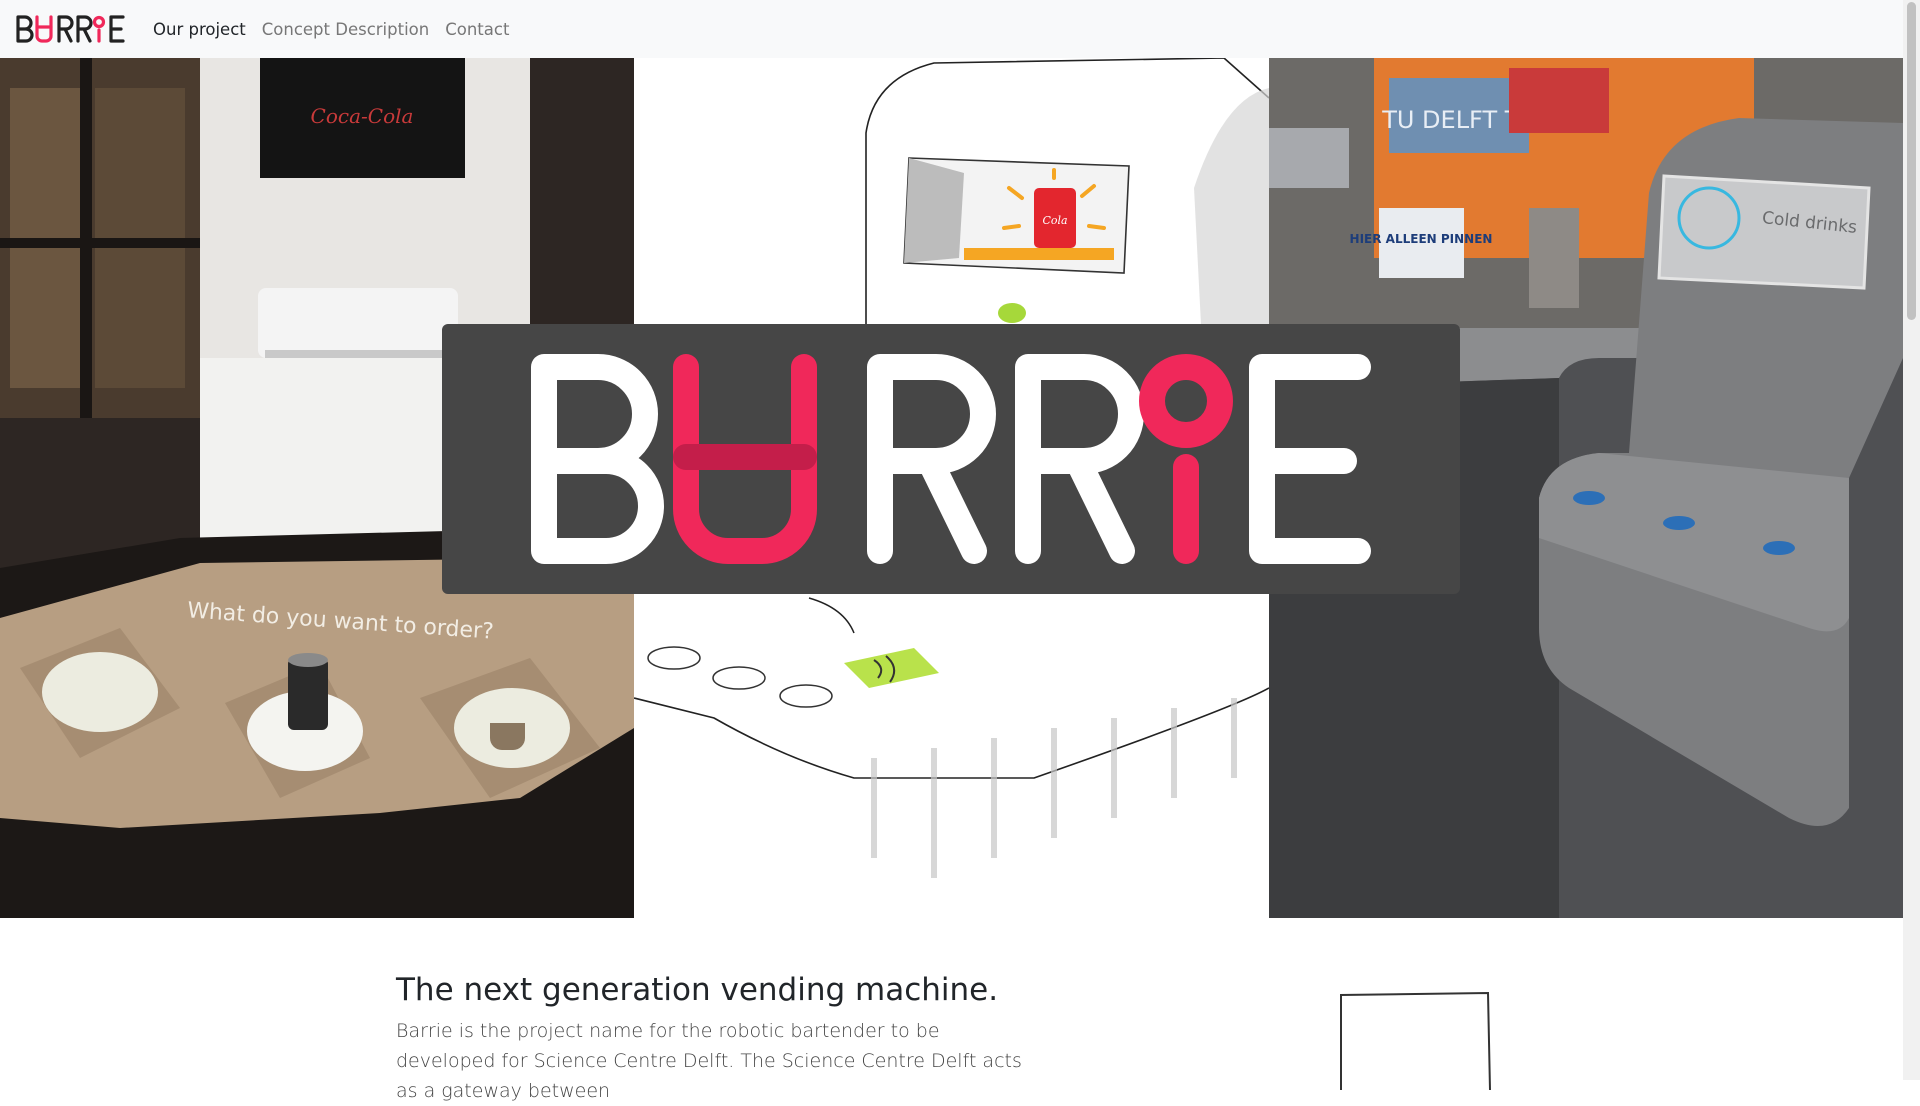  Describe the element at coordinates (951, 29) in the screenshot. I see `top-navbar: Our project Concept Description Contact` at that location.